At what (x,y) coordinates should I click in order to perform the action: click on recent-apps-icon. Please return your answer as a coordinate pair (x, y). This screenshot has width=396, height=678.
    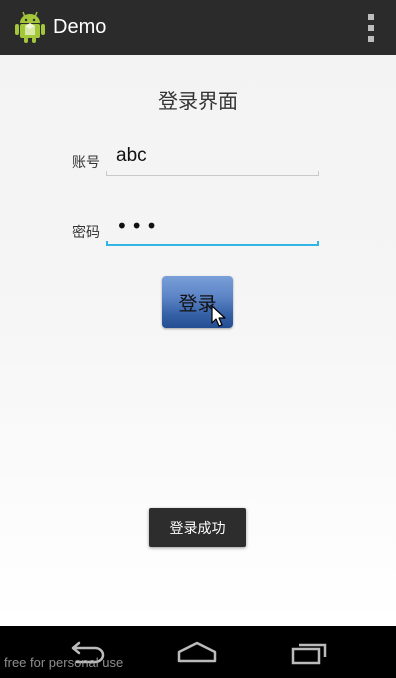
    Looking at the image, I should click on (309, 653).